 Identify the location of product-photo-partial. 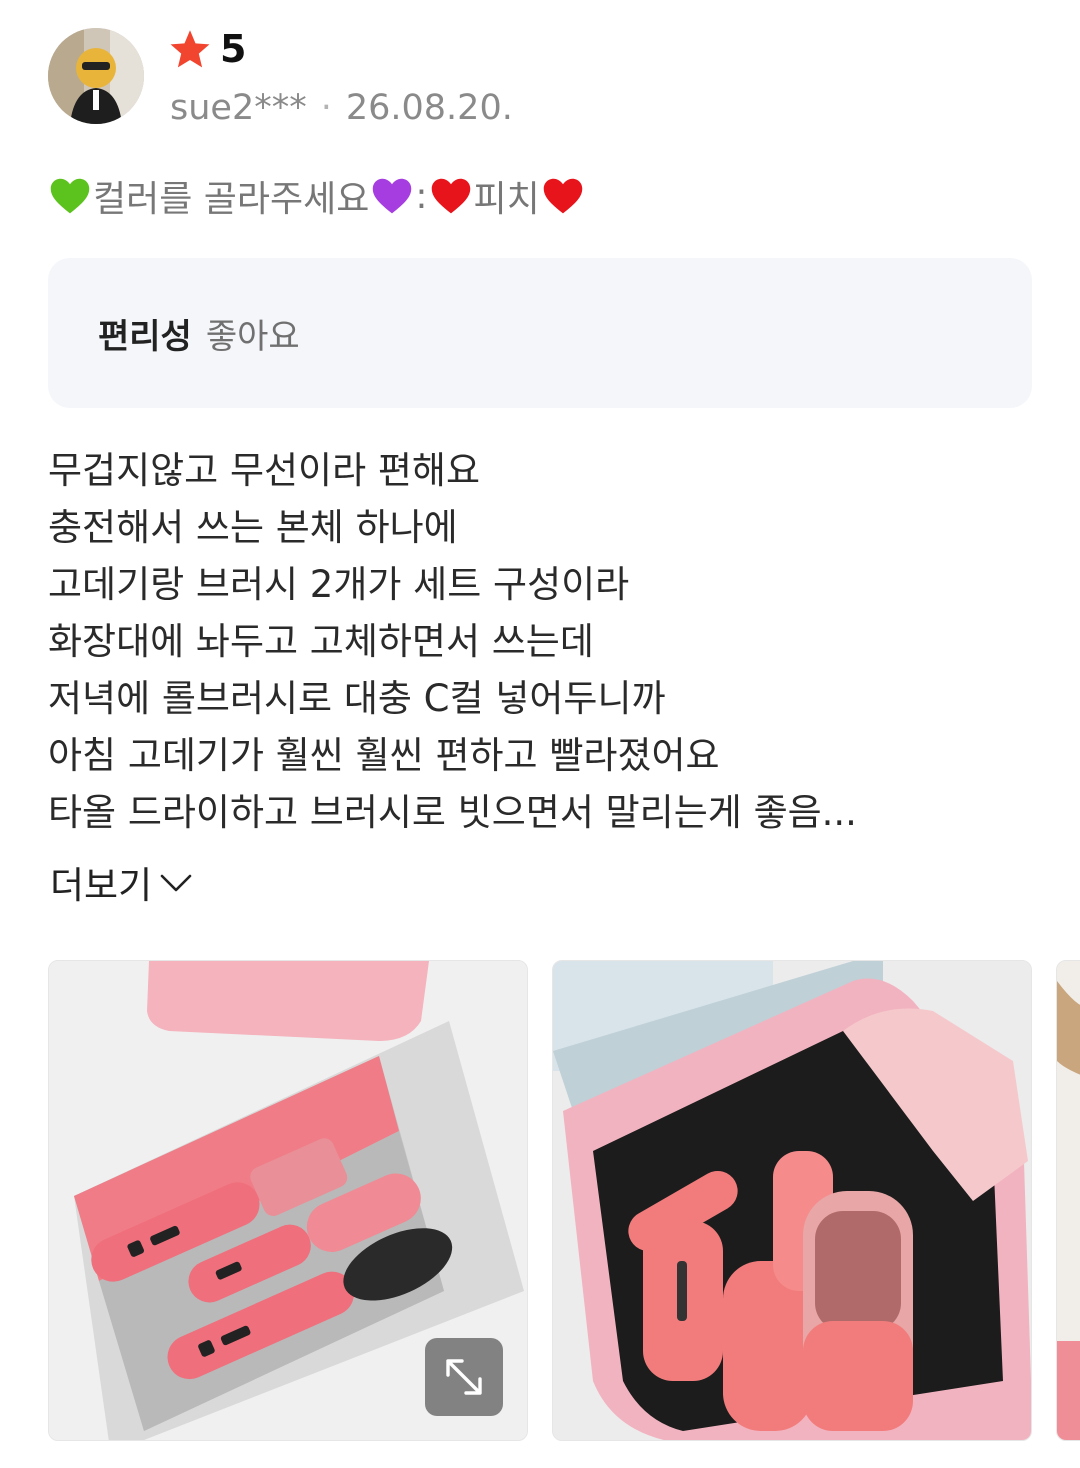
(1068, 1200).